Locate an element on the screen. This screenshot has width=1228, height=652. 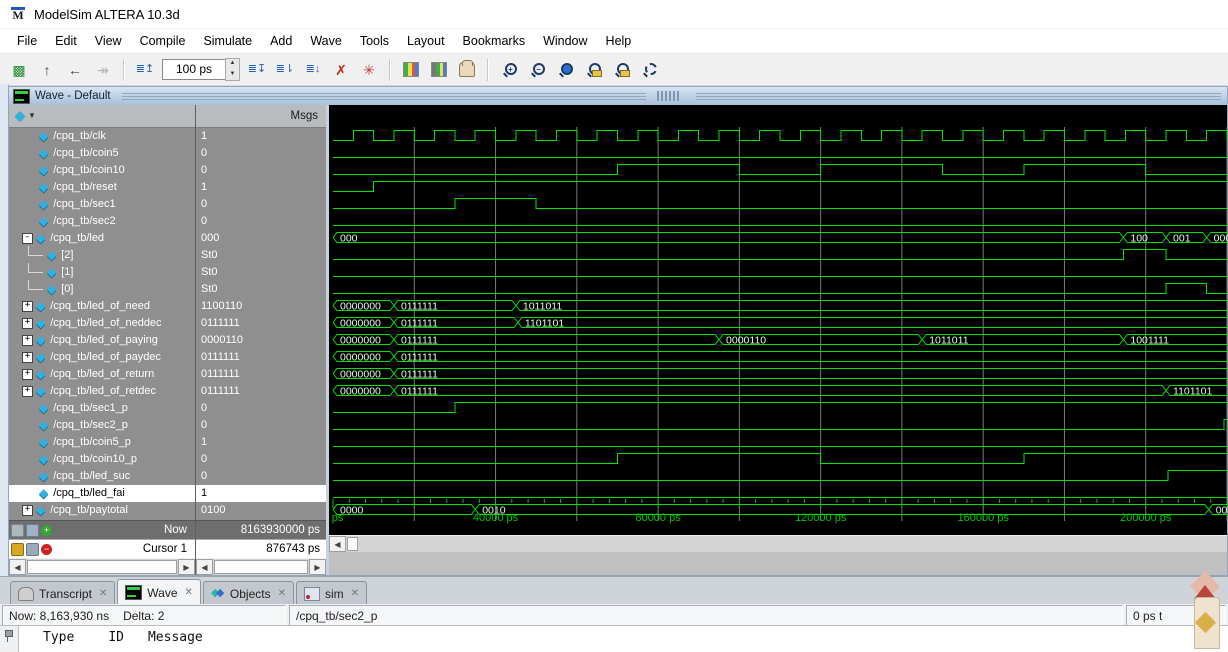
delete-cursor-icon: − is located at coordinates (46, 549).